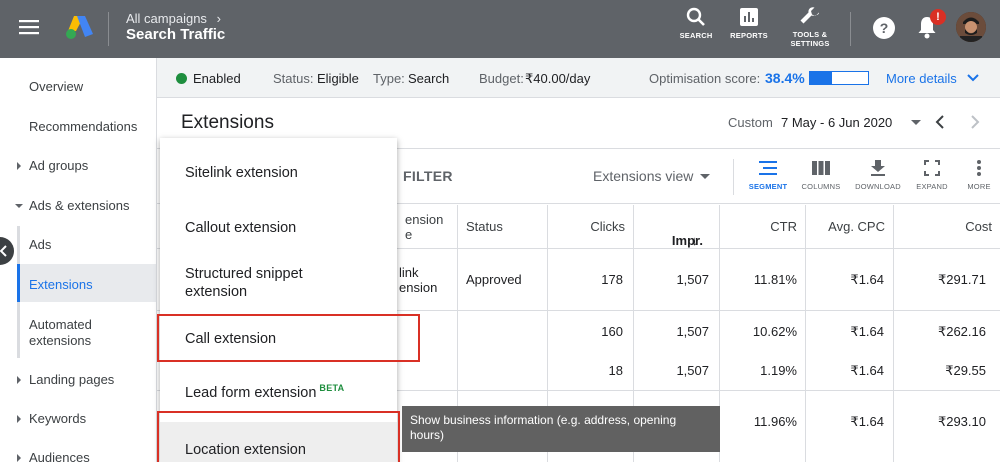 The width and height of the screenshot is (1000, 462). I want to click on download-button: DOWNLOAD, so click(878, 175).